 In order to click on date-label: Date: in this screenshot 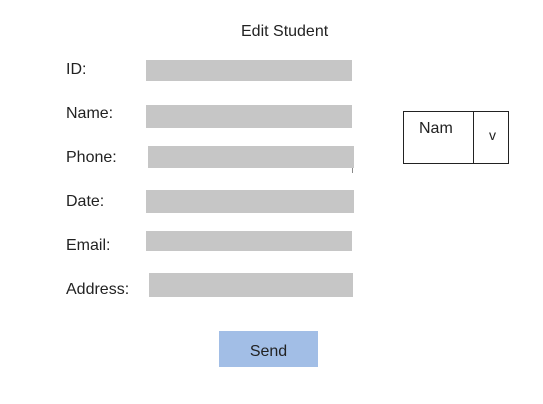, I will do `click(85, 201)`.